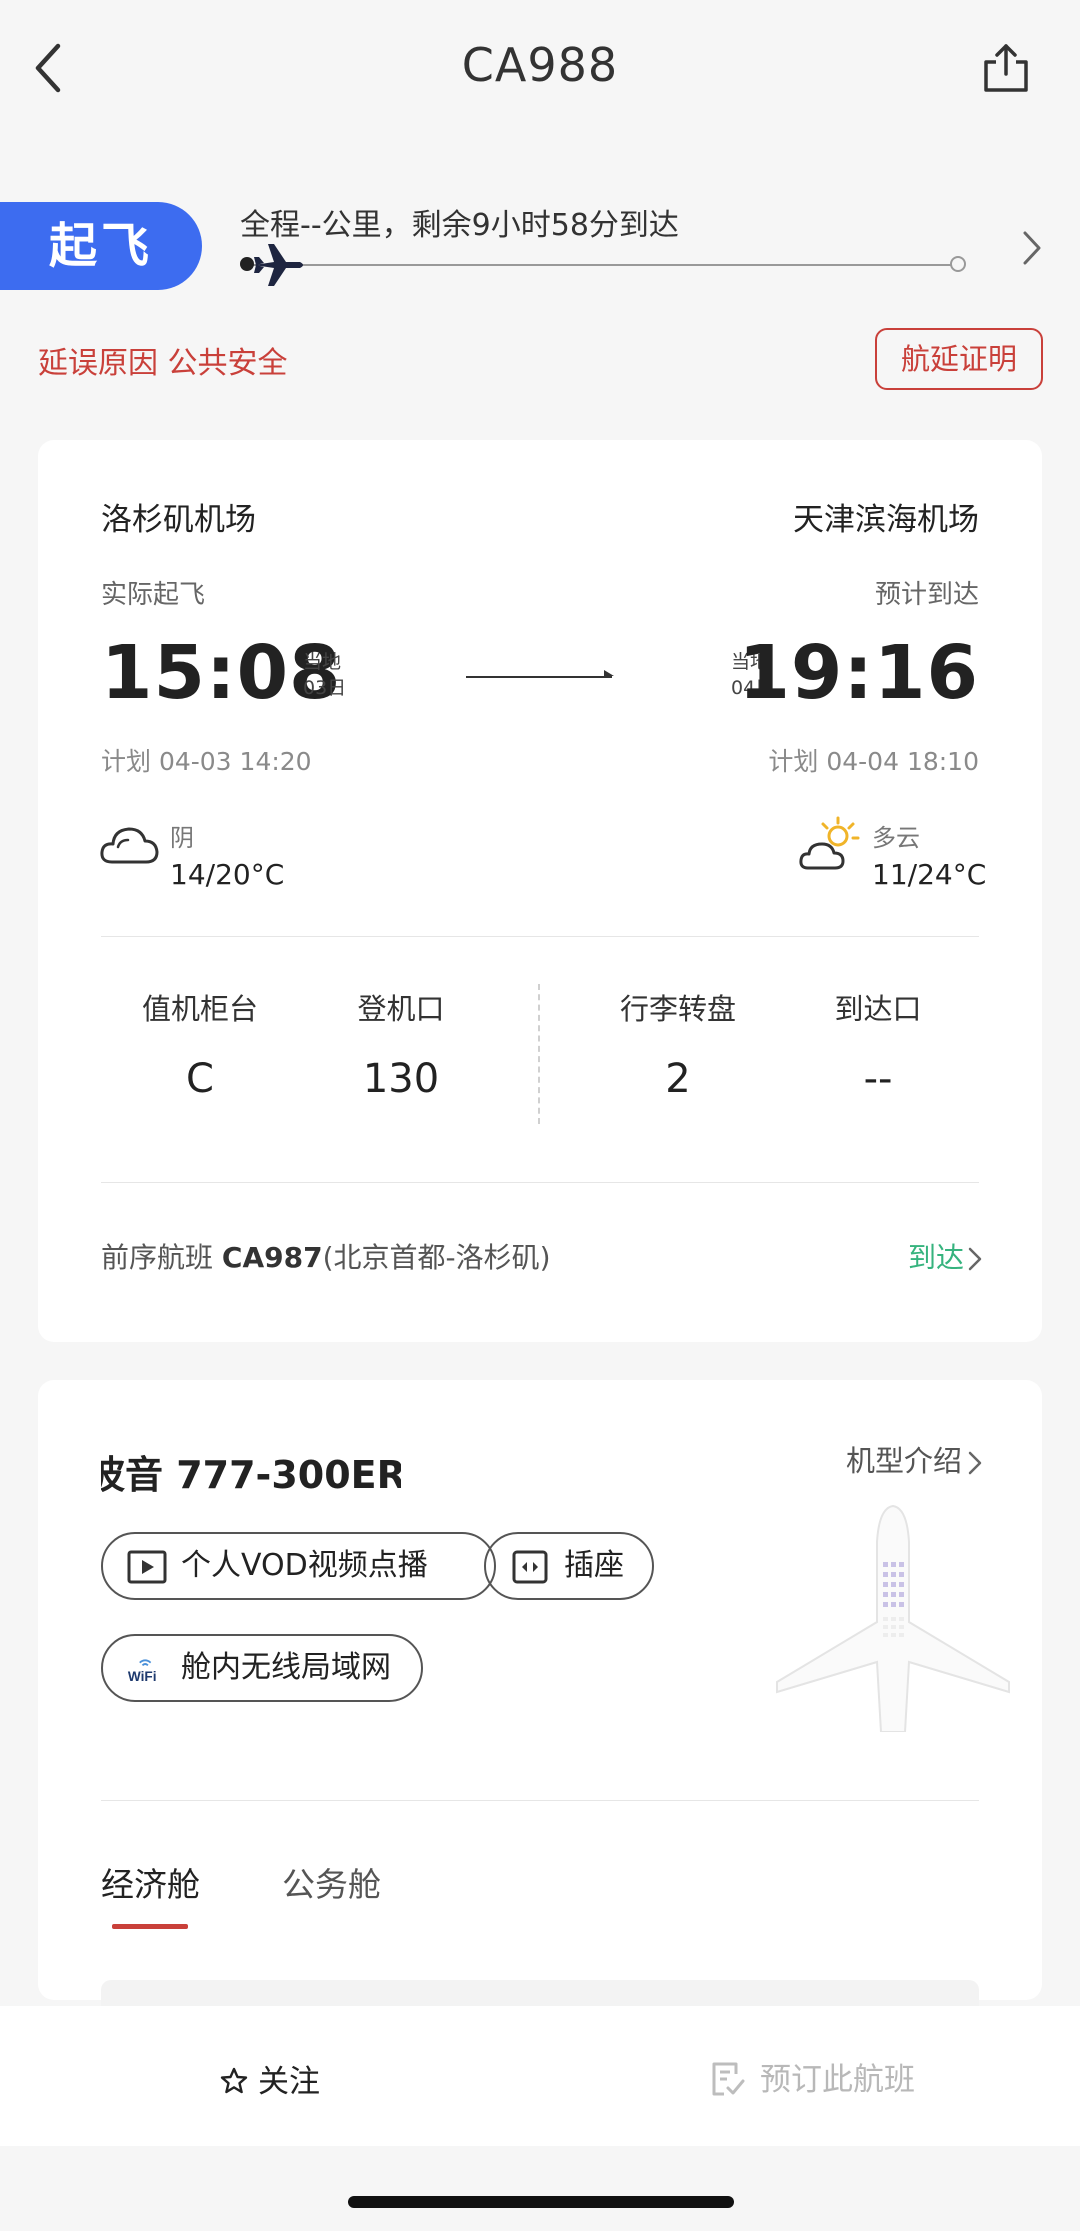 The height and width of the screenshot is (2231, 1080). What do you see at coordinates (540, 65) in the screenshot?
I see `page-title: CA988` at bounding box center [540, 65].